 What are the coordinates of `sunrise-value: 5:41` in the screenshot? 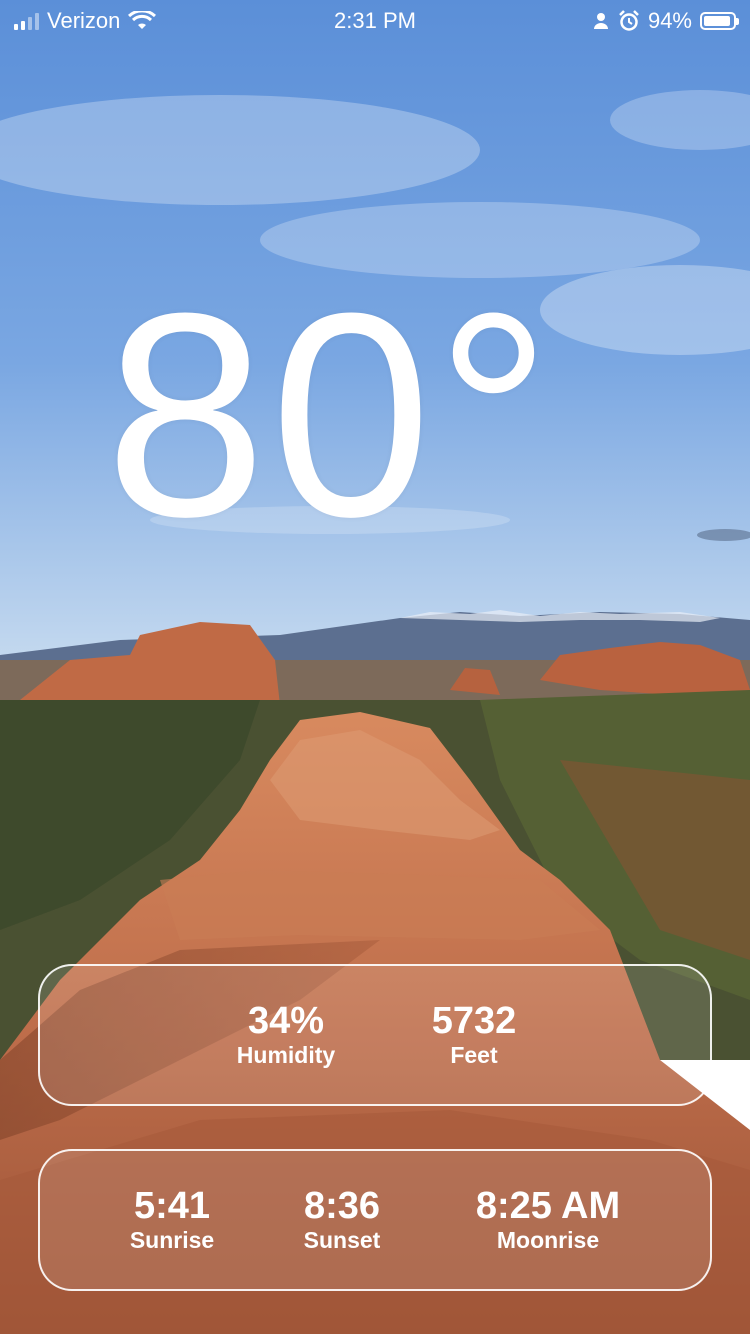 It's located at (172, 1206).